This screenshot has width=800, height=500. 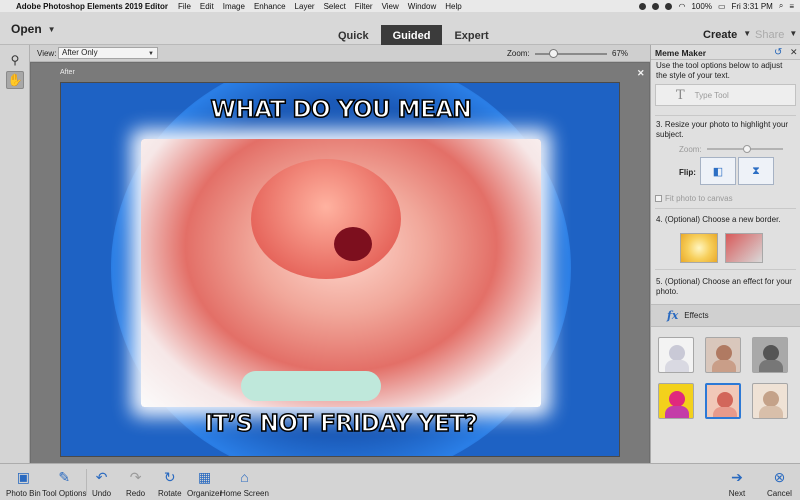 I want to click on organizer-icon: ▦, so click(x=204, y=476).